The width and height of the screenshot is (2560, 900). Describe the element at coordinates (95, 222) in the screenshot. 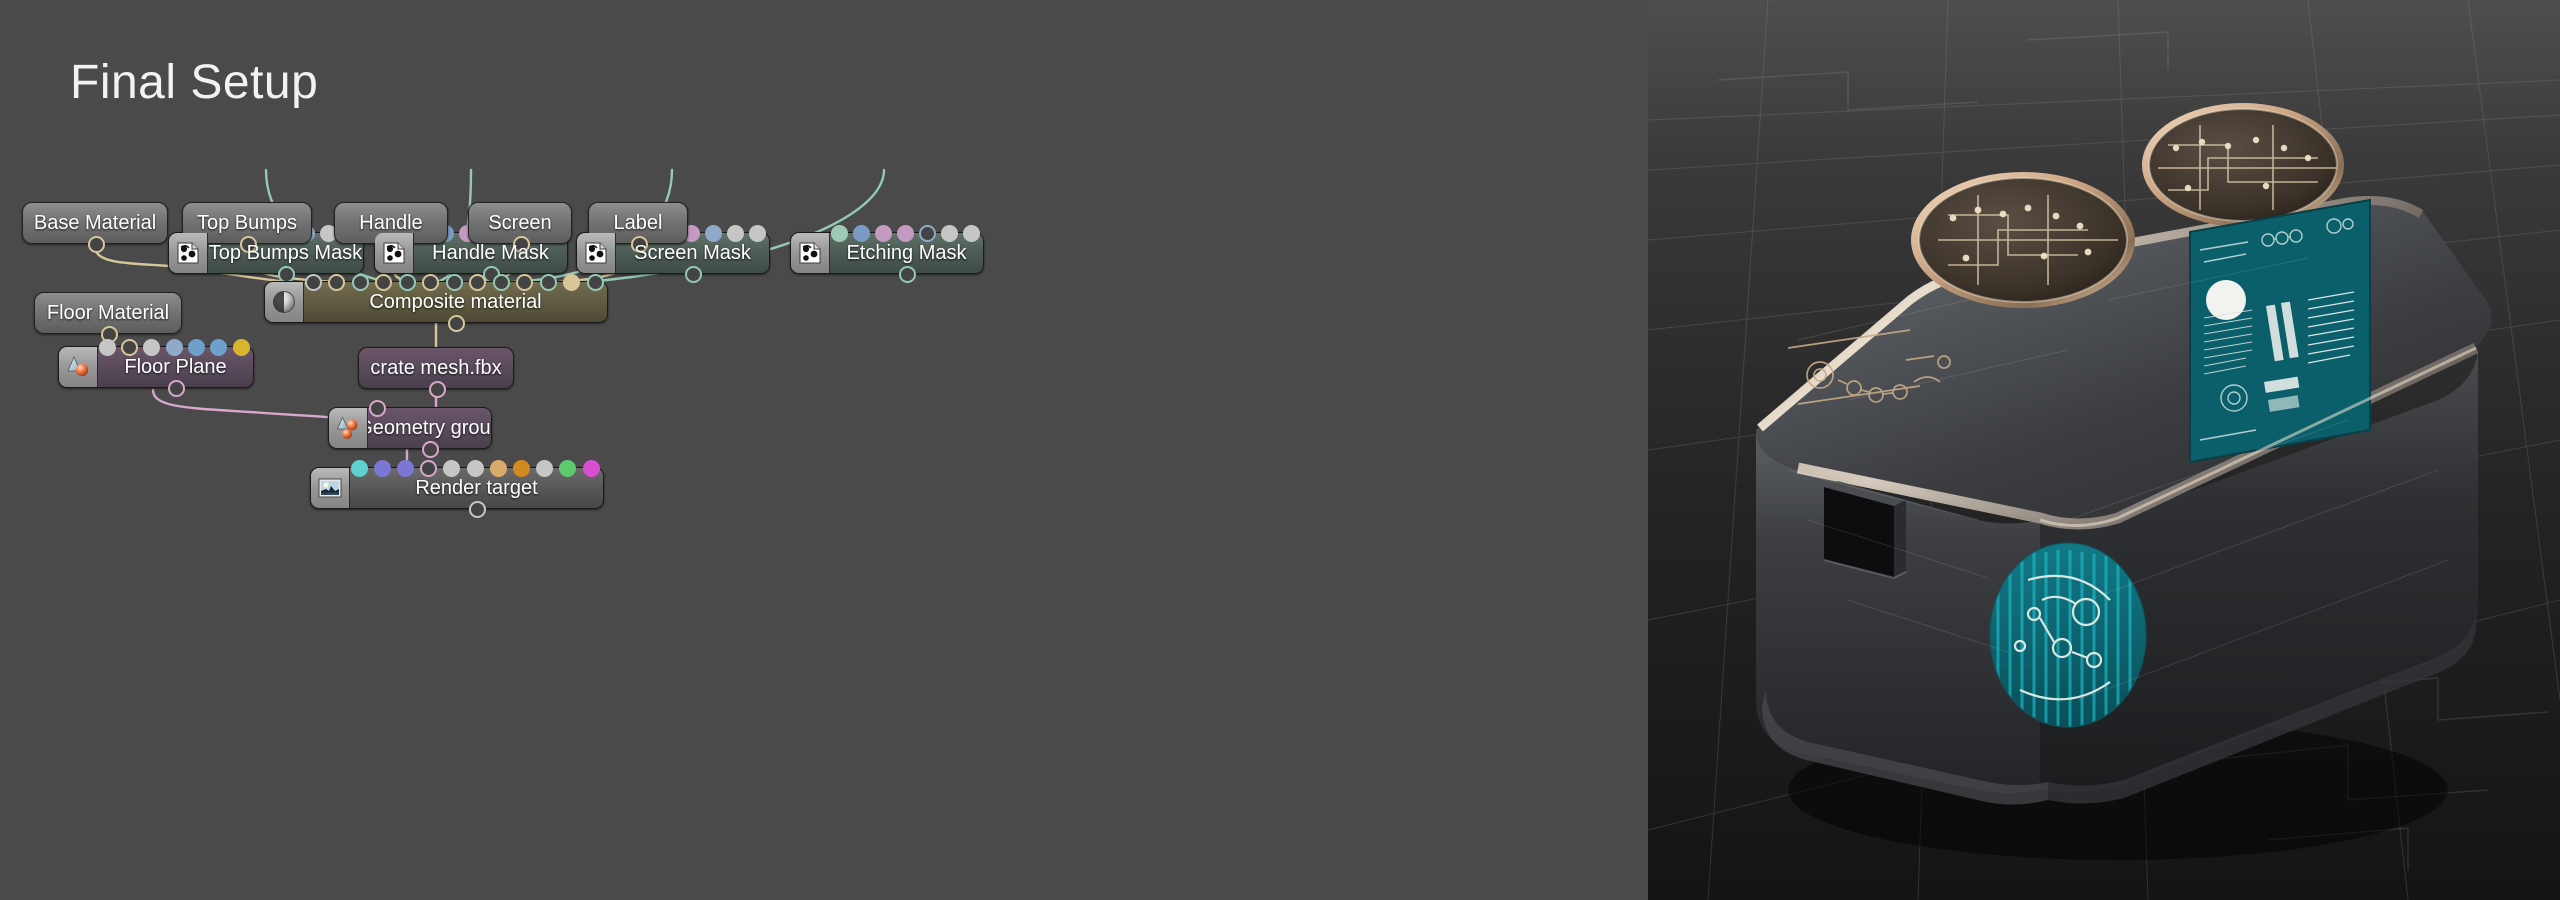

I see `node-label: Base Material` at that location.